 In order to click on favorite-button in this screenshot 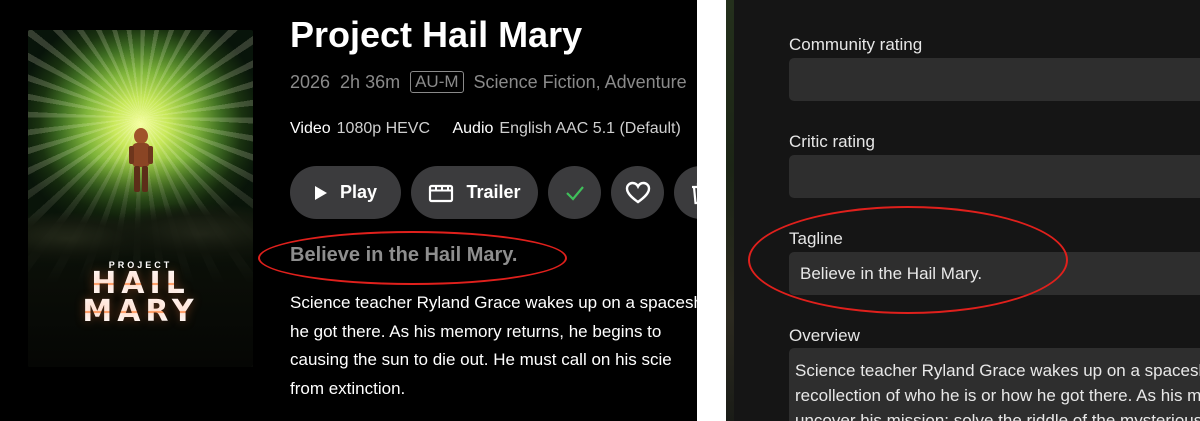, I will do `click(637, 192)`.